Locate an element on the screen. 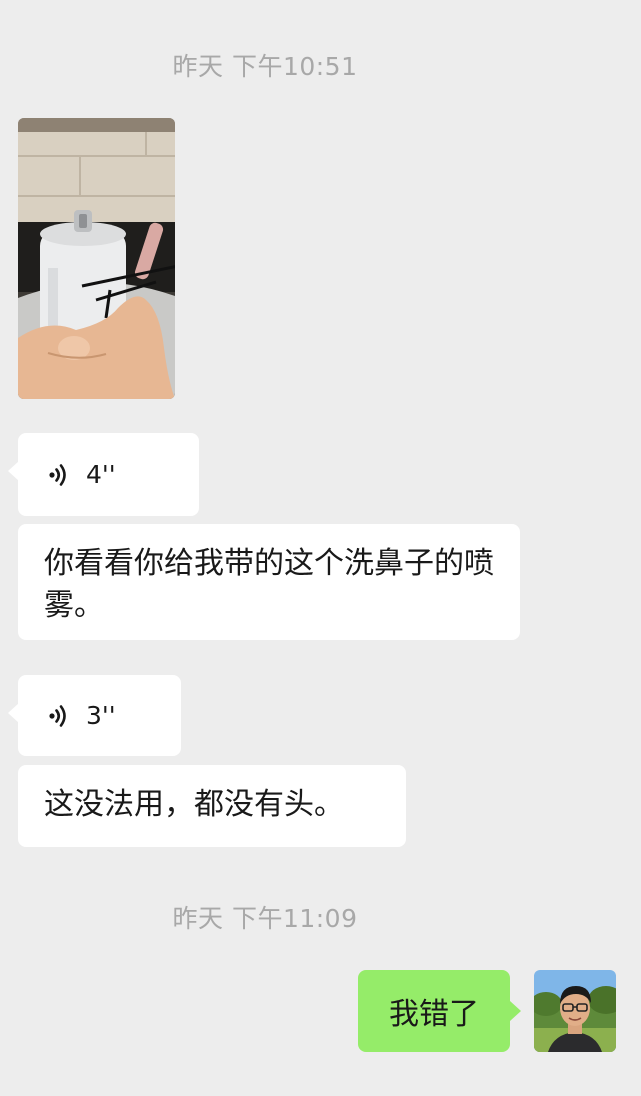 The image size is (641, 1096). photo-message is located at coordinates (96, 258).